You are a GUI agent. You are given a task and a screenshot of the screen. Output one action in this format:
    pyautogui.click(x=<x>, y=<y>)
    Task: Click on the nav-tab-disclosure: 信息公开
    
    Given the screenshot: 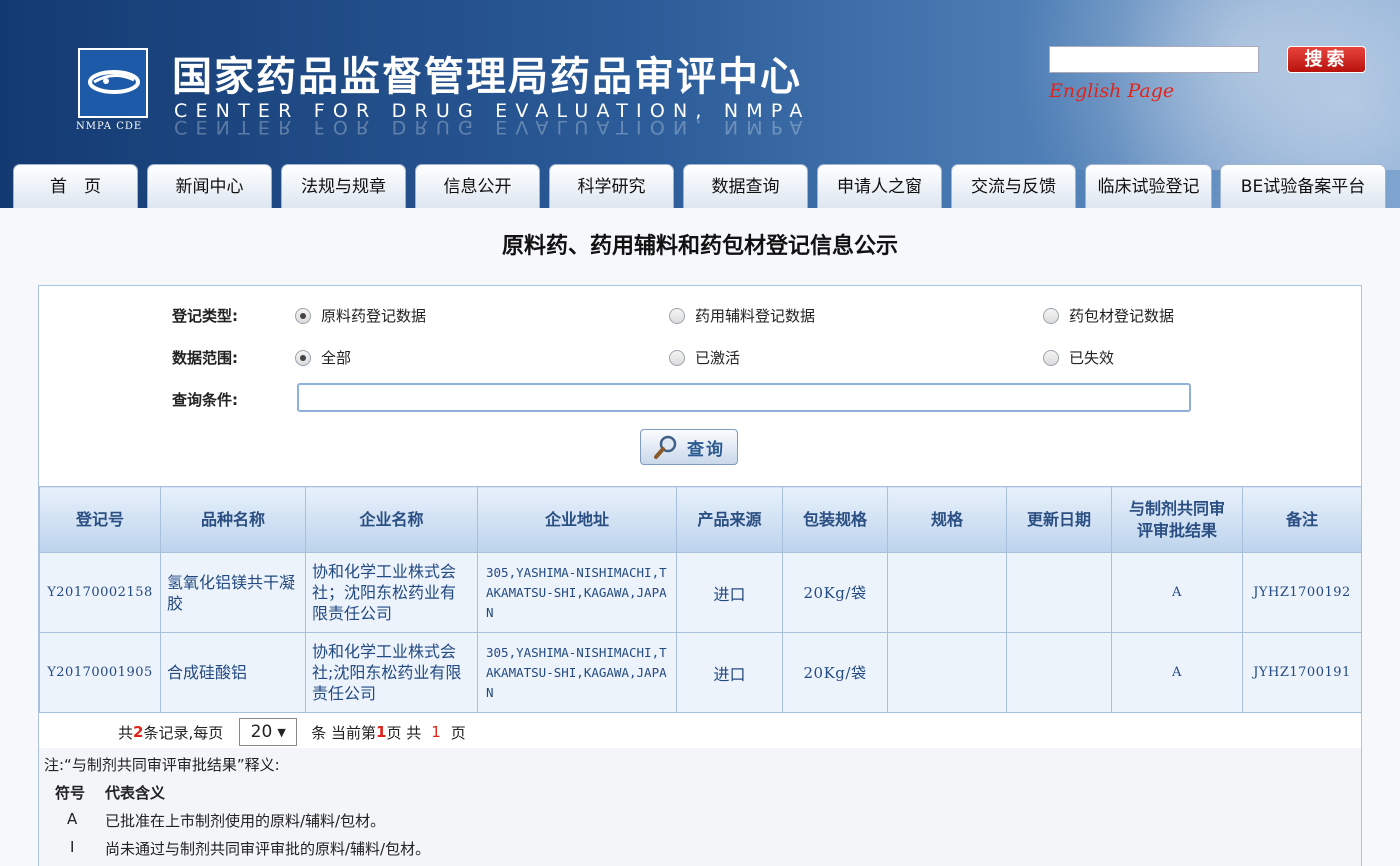 What is the action you would take?
    pyautogui.click(x=477, y=186)
    